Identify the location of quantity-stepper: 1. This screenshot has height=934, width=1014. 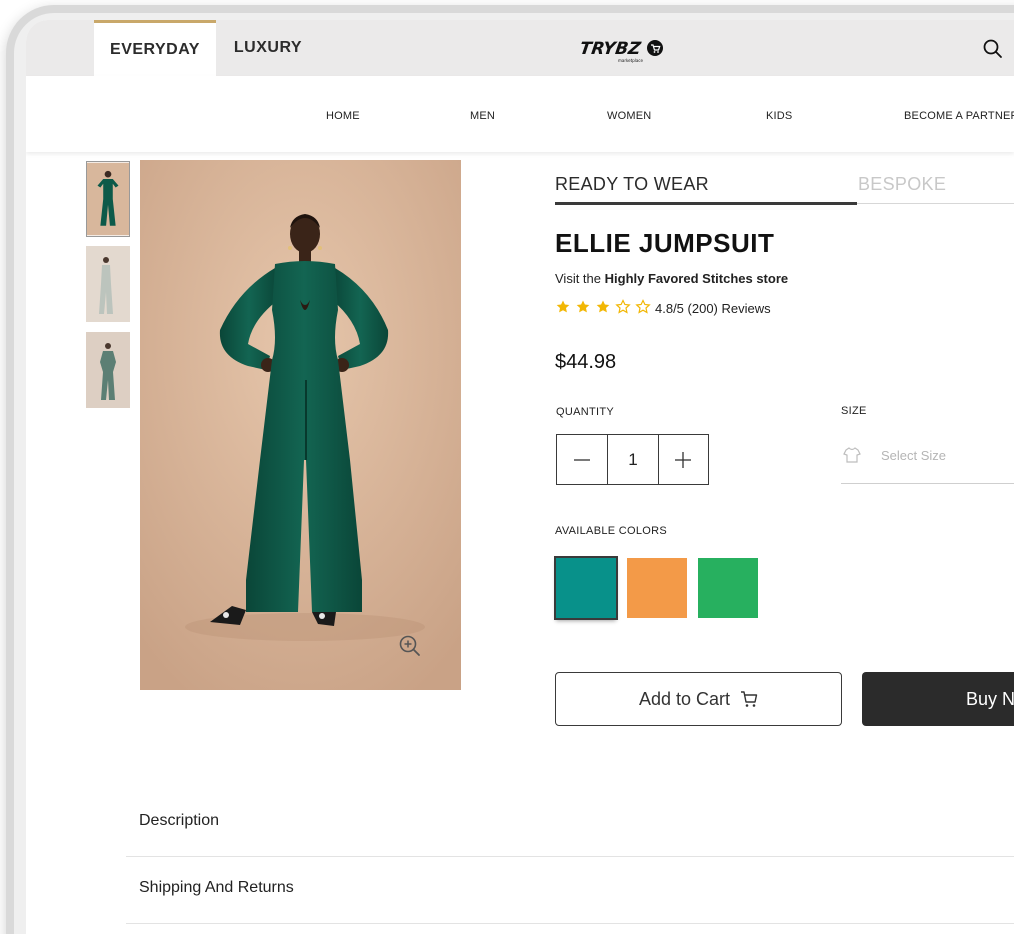
(632, 459).